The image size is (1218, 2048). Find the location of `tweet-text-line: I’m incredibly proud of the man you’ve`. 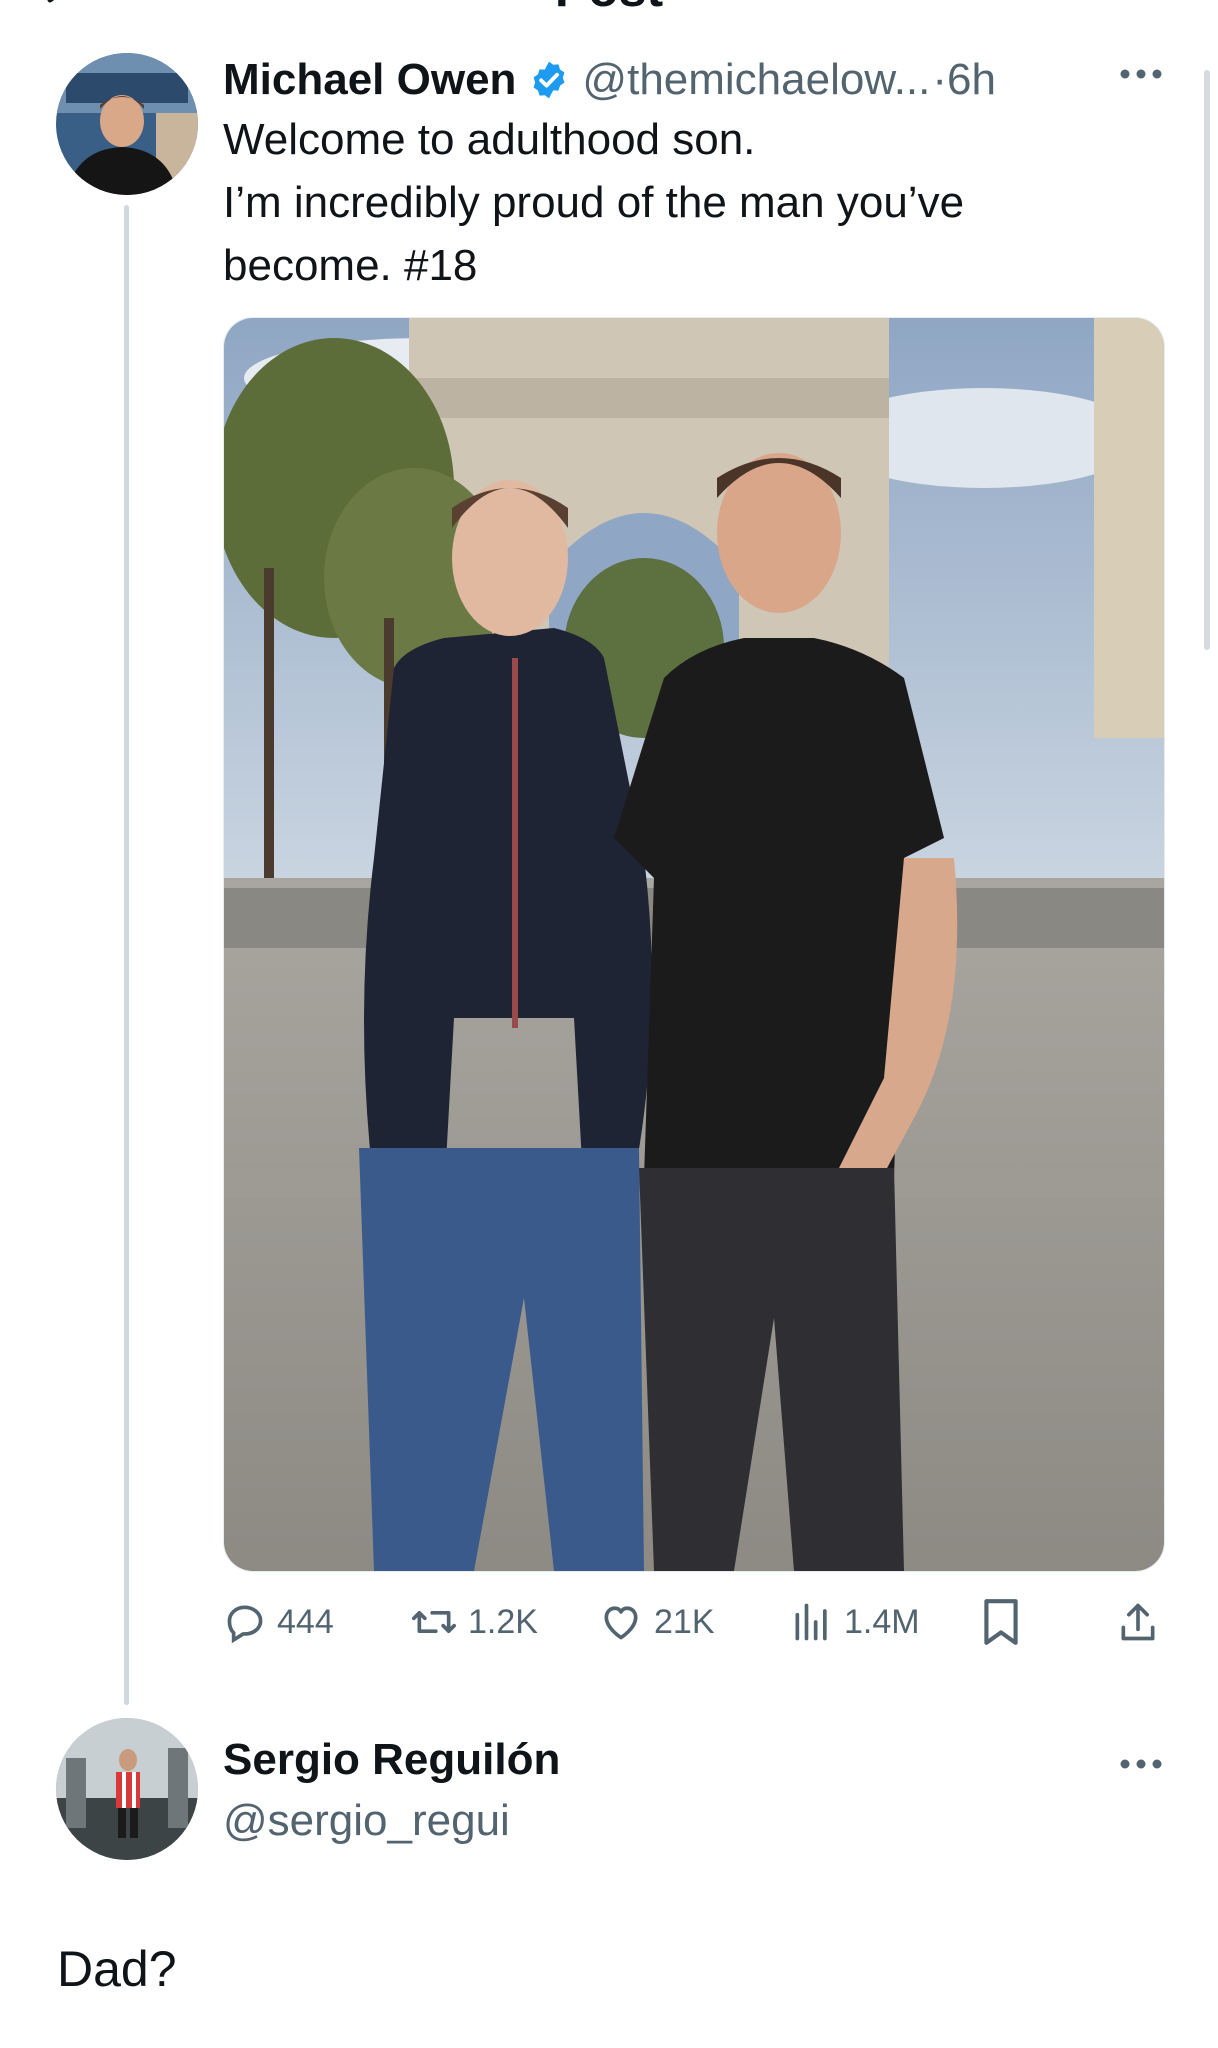

tweet-text-line: I’m incredibly proud of the man you’ve is located at coordinates (594, 202).